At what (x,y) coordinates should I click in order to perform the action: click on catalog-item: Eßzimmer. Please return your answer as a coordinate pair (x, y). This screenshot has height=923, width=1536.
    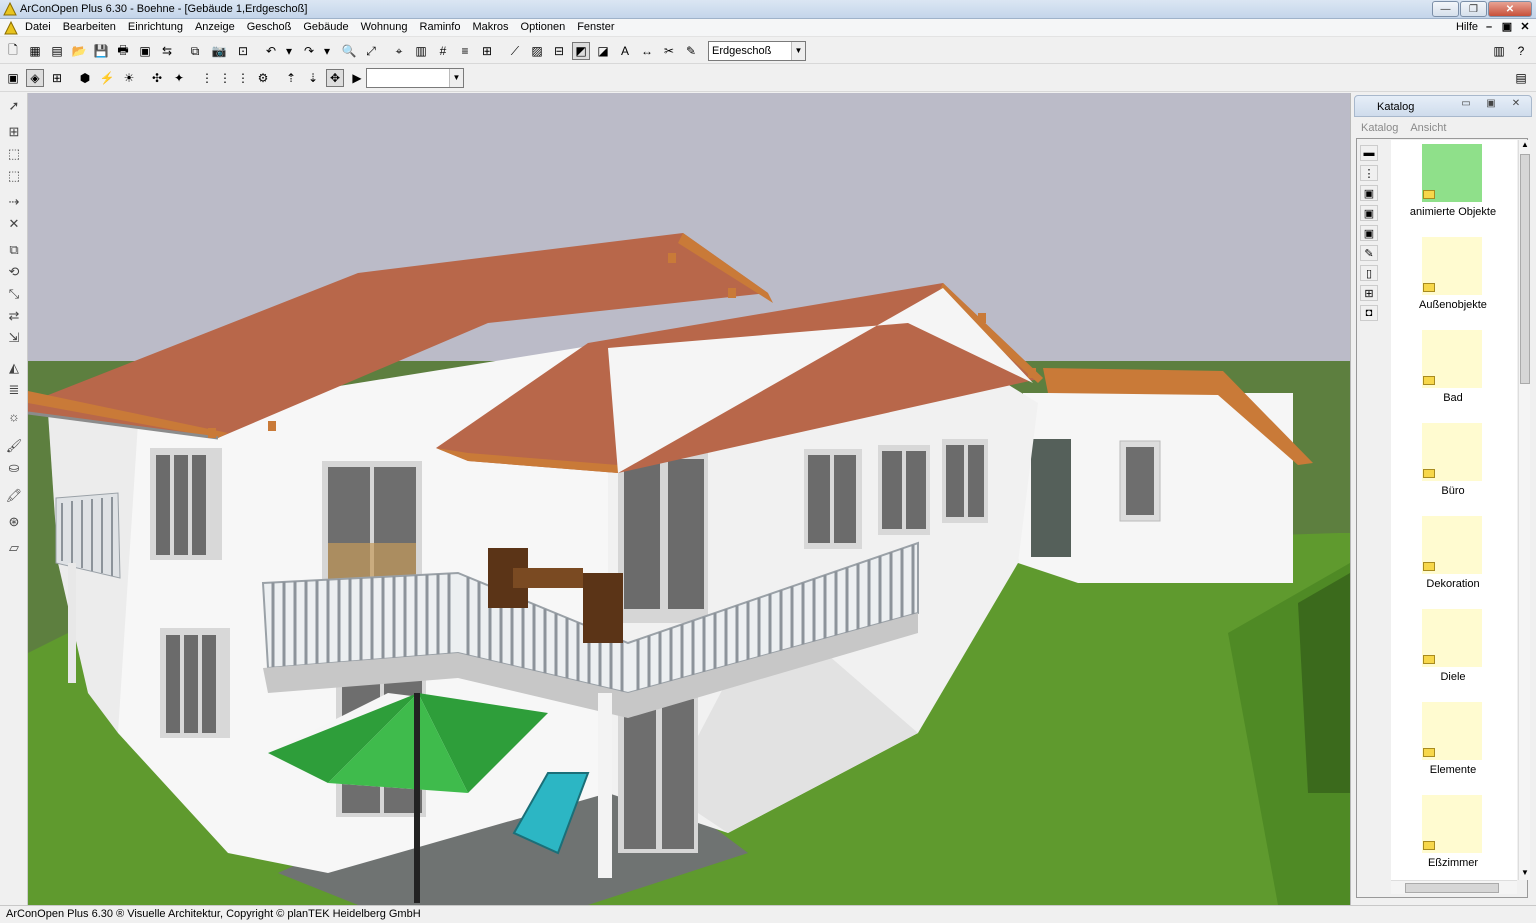
    Looking at the image, I should click on (1453, 836).